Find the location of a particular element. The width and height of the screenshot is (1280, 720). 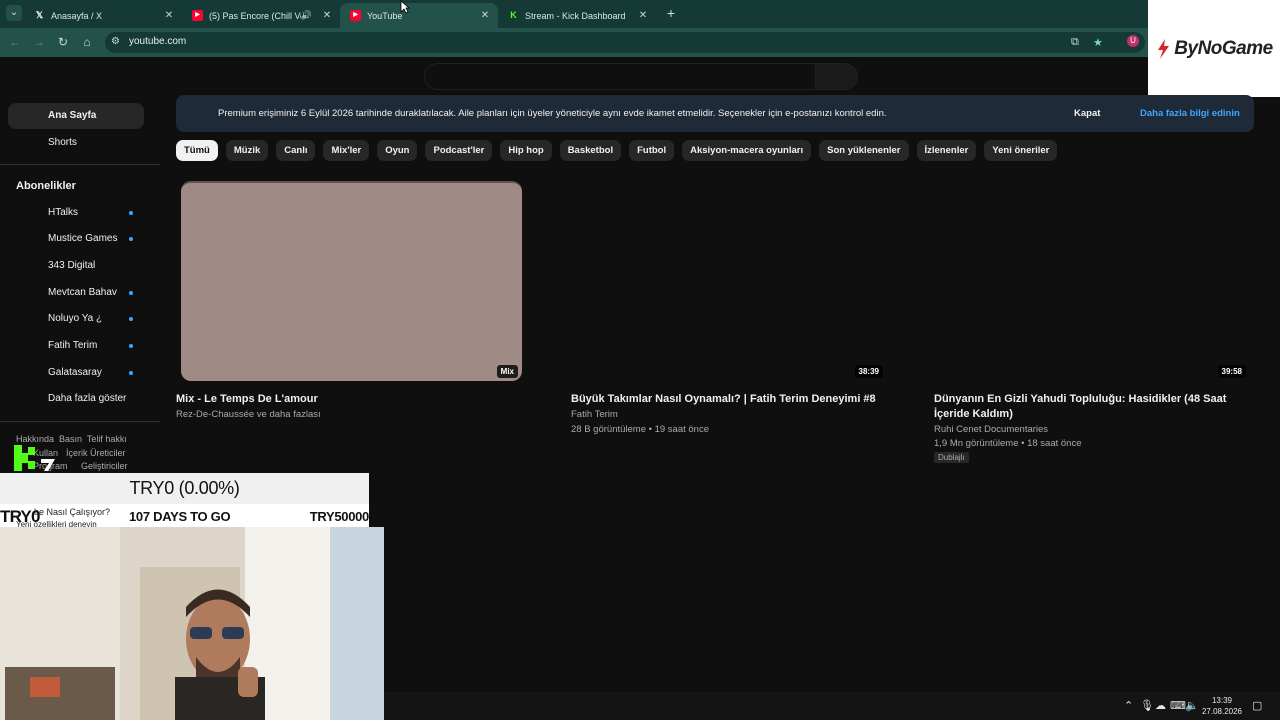

taskbar-clock: 13:39 27.08.2026 is located at coordinates (1222, 706).